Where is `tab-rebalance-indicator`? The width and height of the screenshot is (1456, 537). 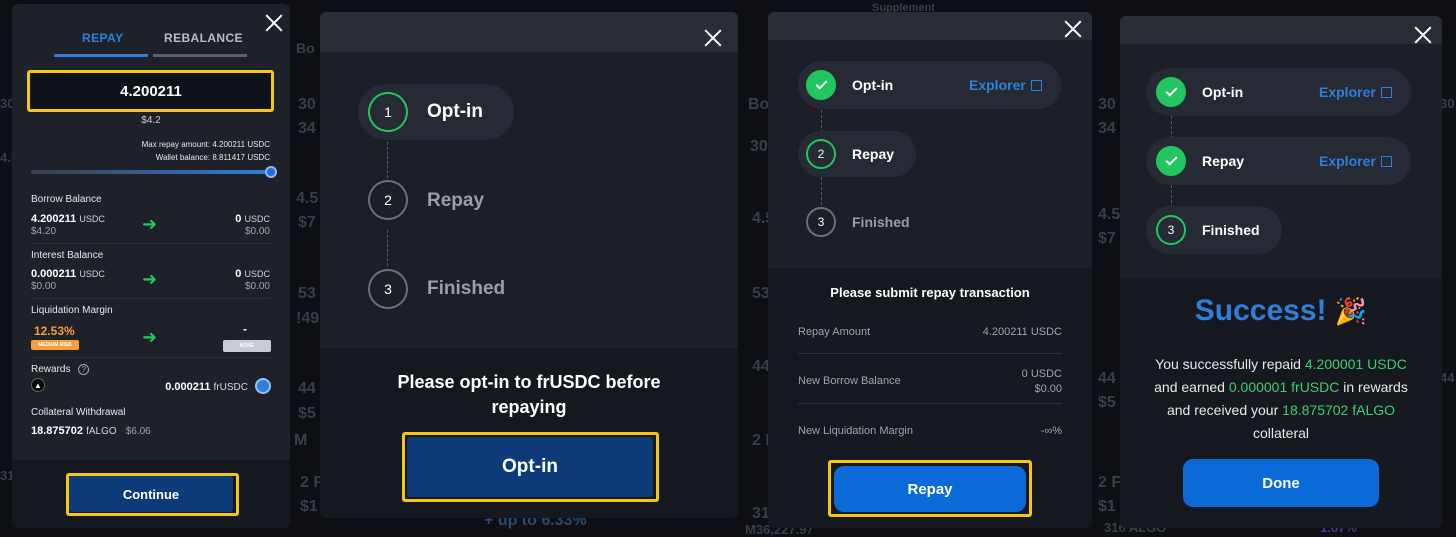 tab-rebalance-indicator is located at coordinates (200, 55).